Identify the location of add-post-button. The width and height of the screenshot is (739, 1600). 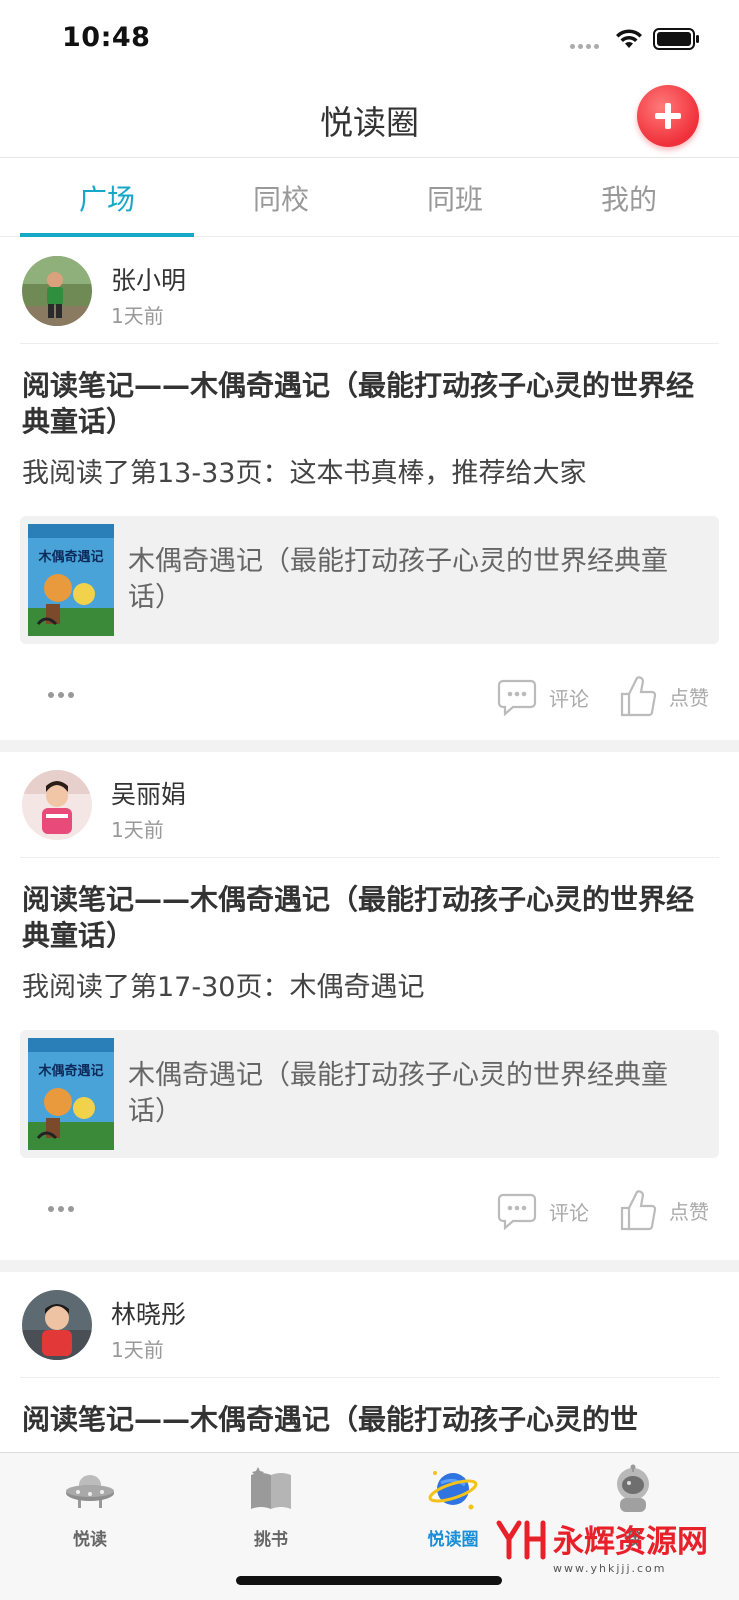
(668, 116).